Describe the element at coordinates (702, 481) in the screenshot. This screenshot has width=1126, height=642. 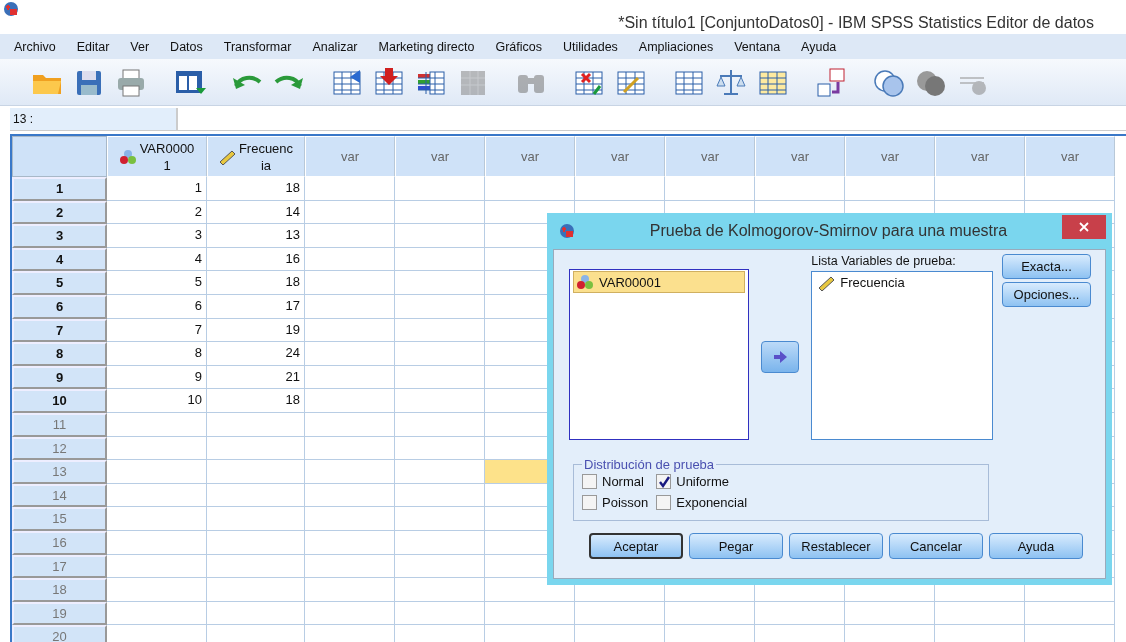
I see `checkbox: Uniforme` at that location.